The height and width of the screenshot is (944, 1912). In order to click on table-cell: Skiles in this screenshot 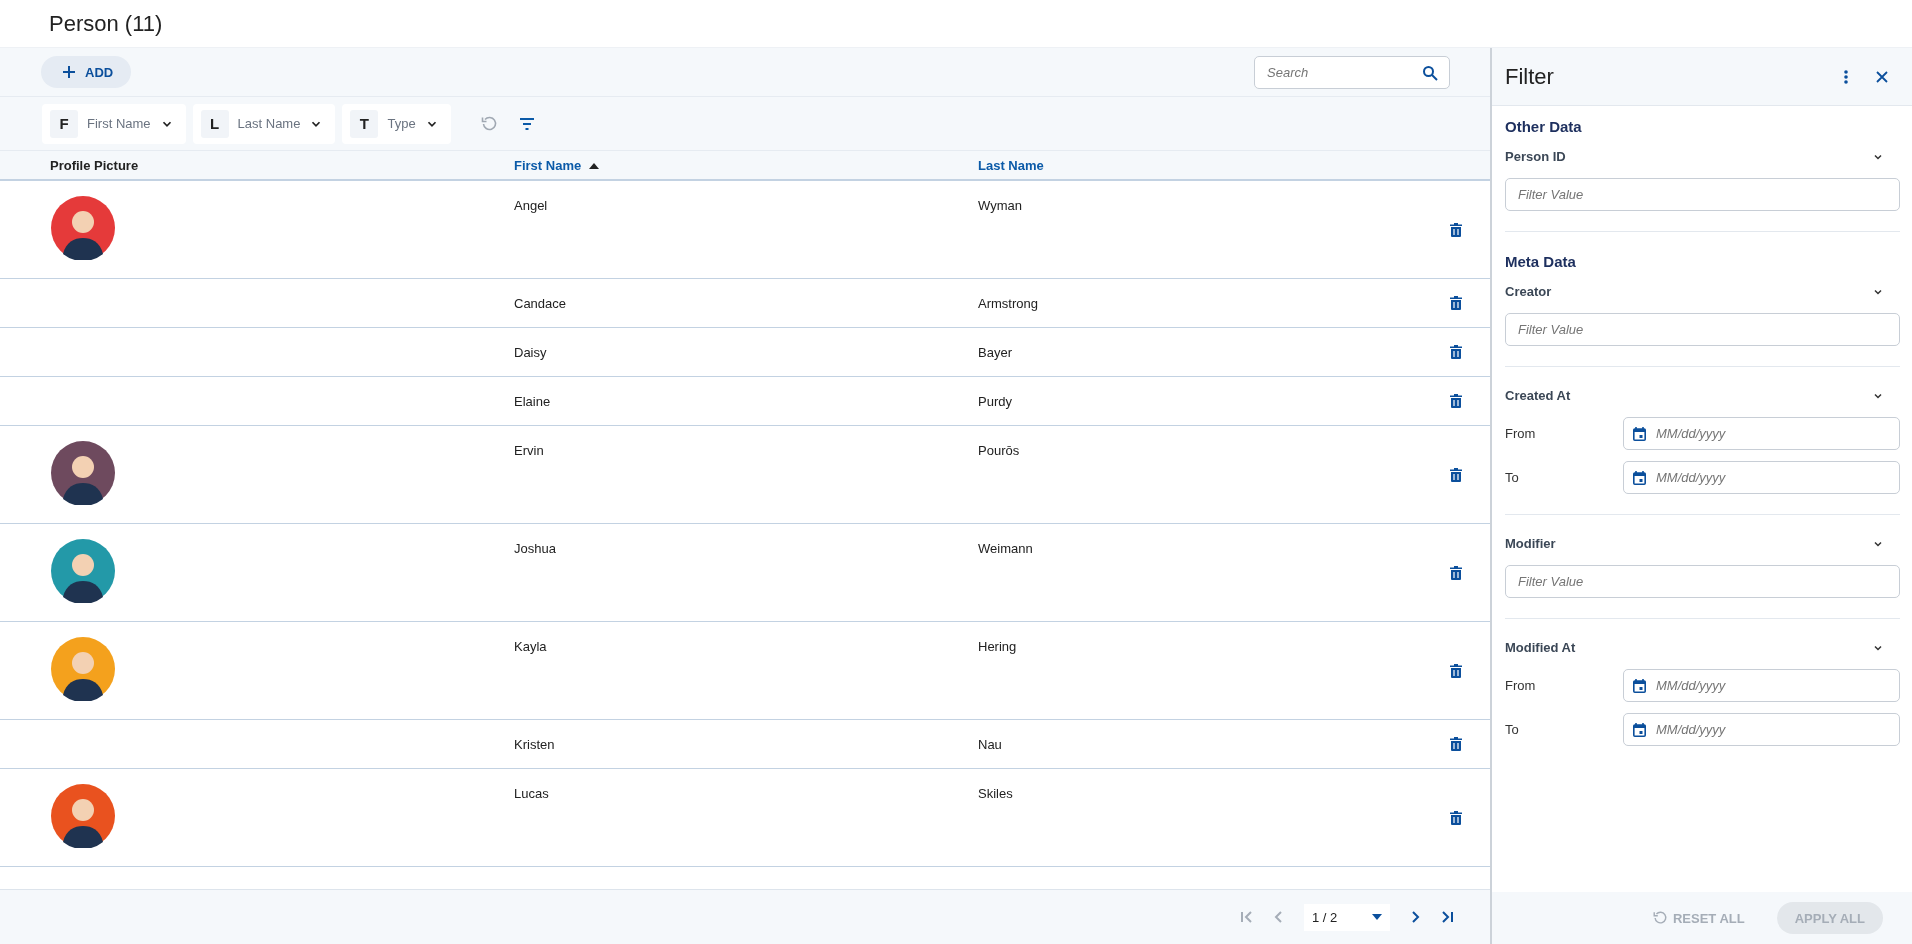, I will do `click(995, 793)`.